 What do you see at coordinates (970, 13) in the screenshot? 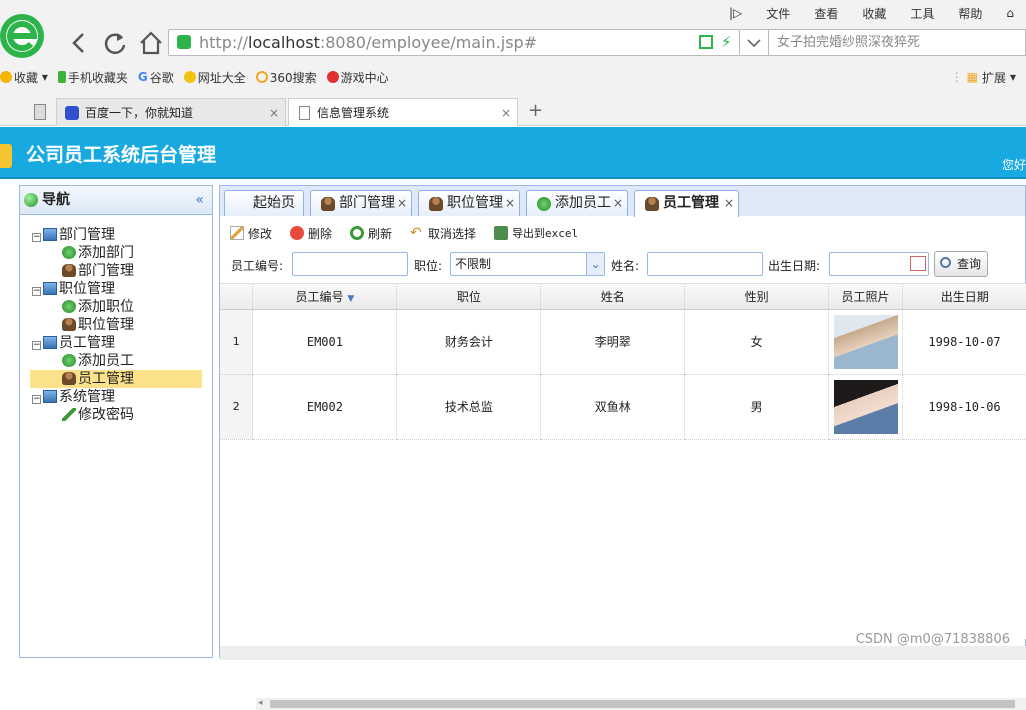
I see `menu-help: 帮助` at bounding box center [970, 13].